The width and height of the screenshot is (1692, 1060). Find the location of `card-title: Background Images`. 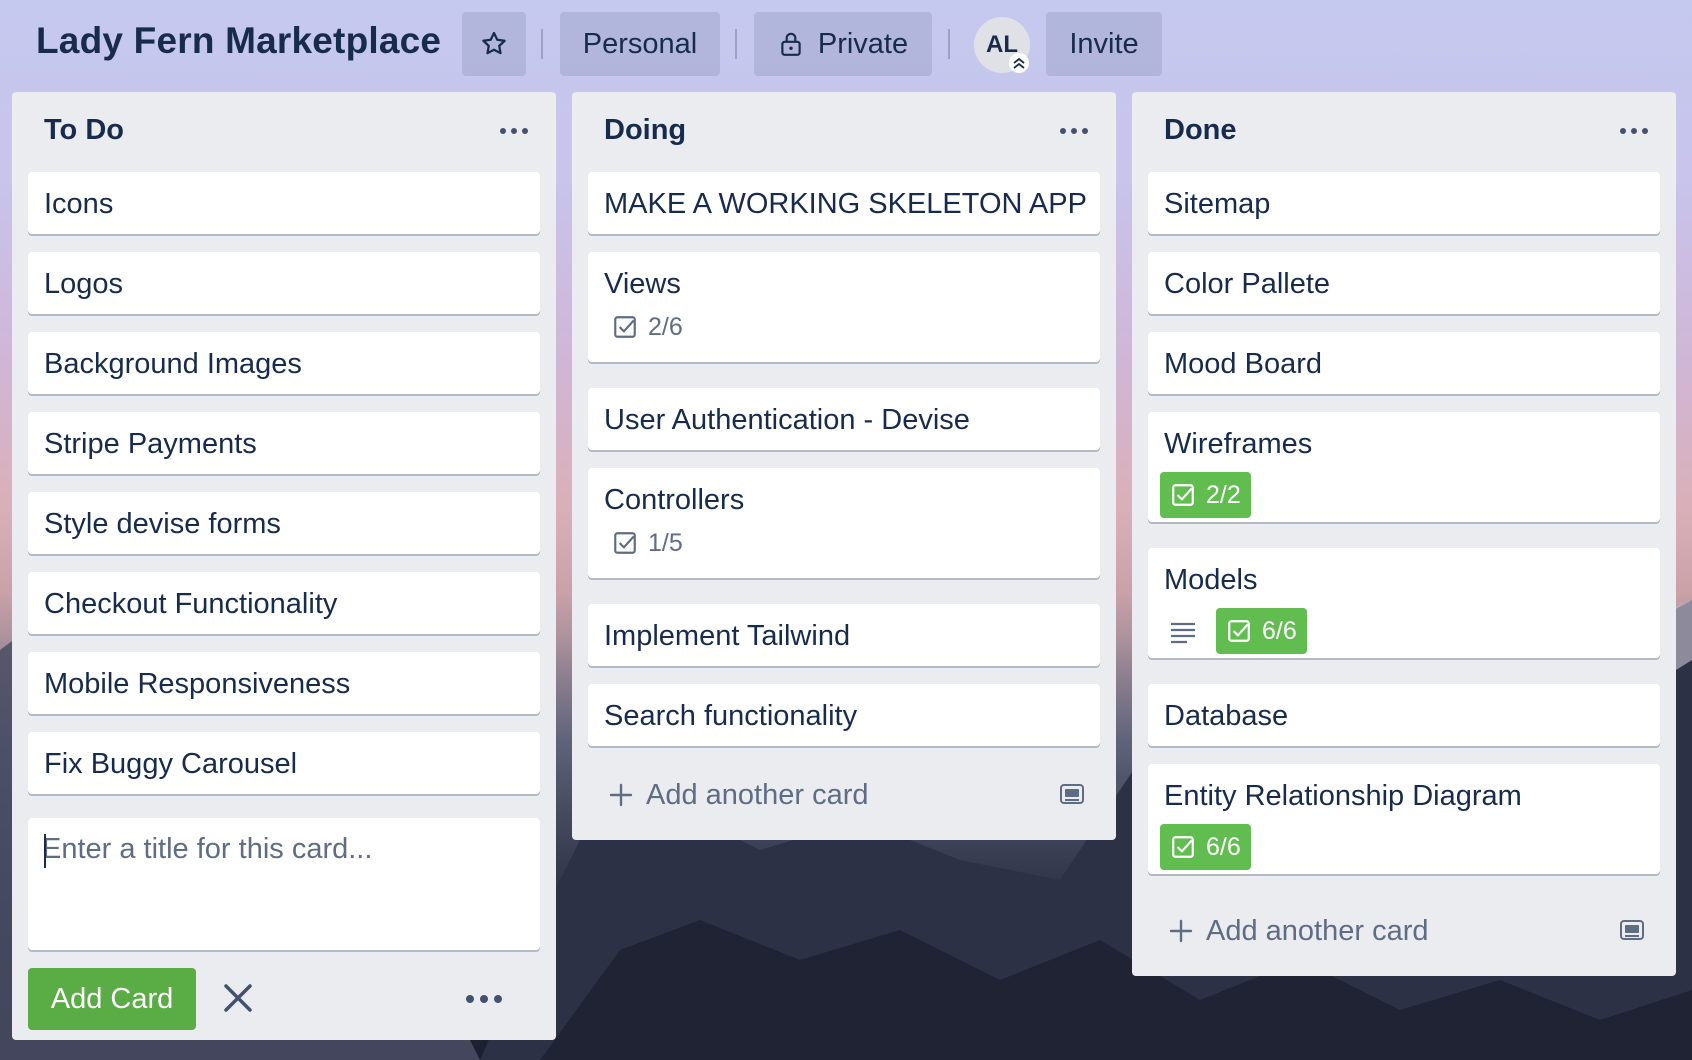

card-title: Background Images is located at coordinates (173, 364).